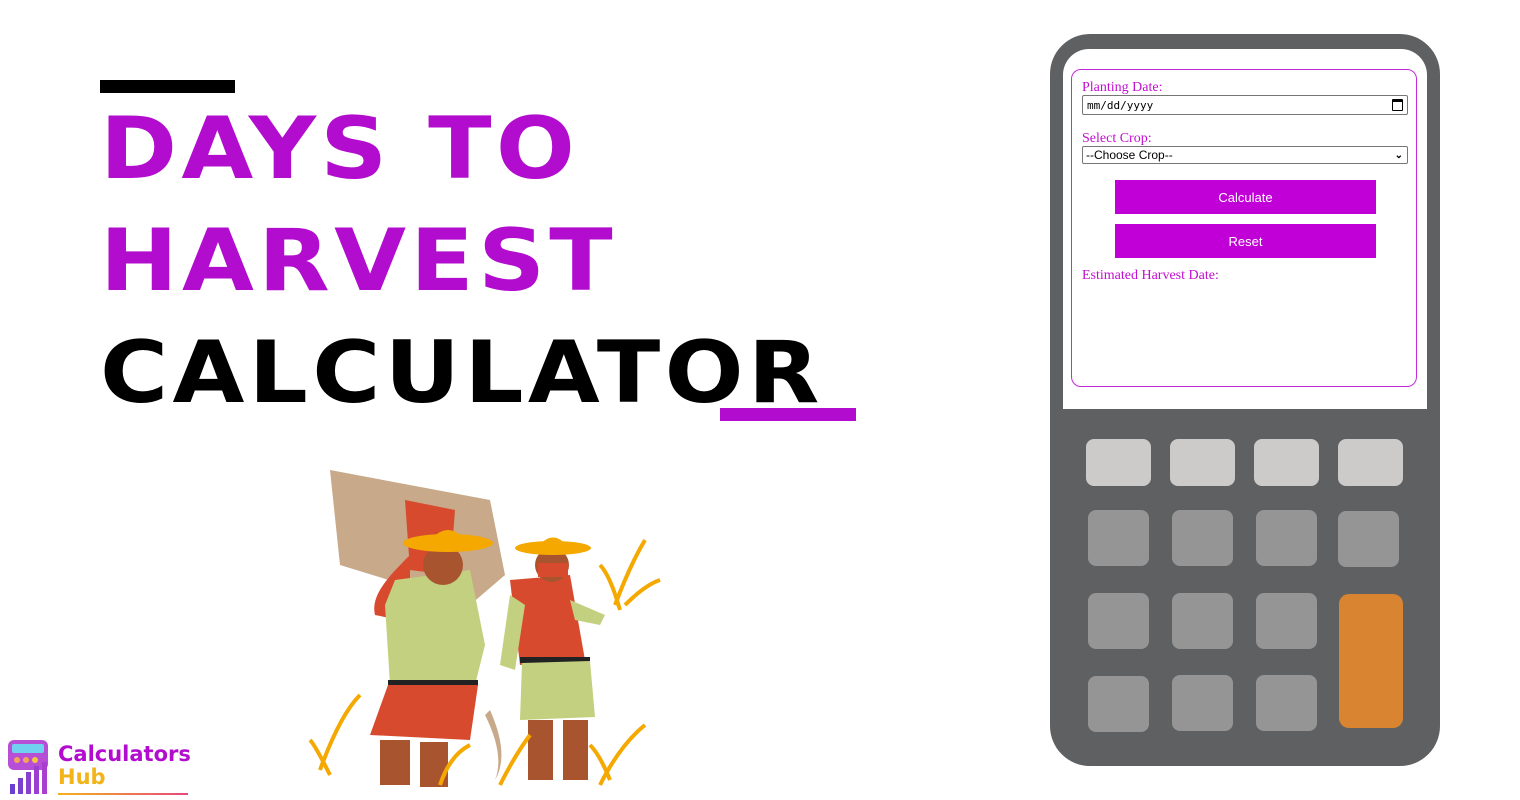 This screenshot has height=800, width=1520. I want to click on title-line-2: HARVEST, so click(358, 261).